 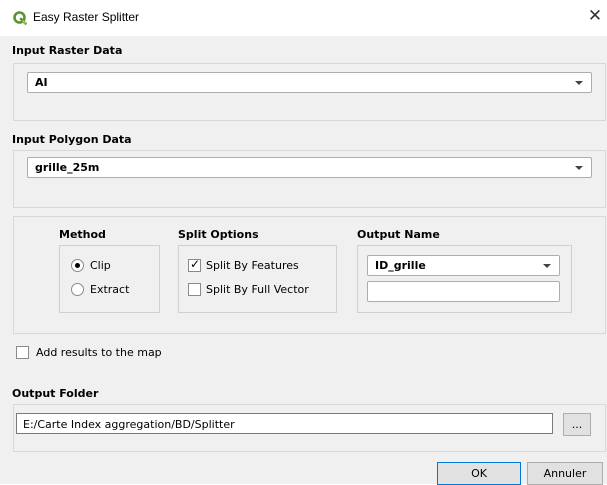 I want to click on window-title: Easy Raster Splitter, so click(x=86, y=17).